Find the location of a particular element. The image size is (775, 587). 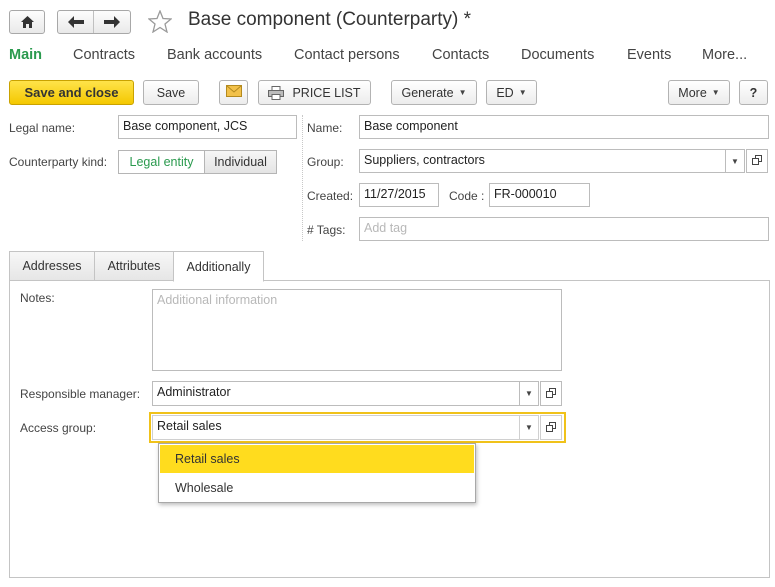

more-label: More is located at coordinates (692, 92).